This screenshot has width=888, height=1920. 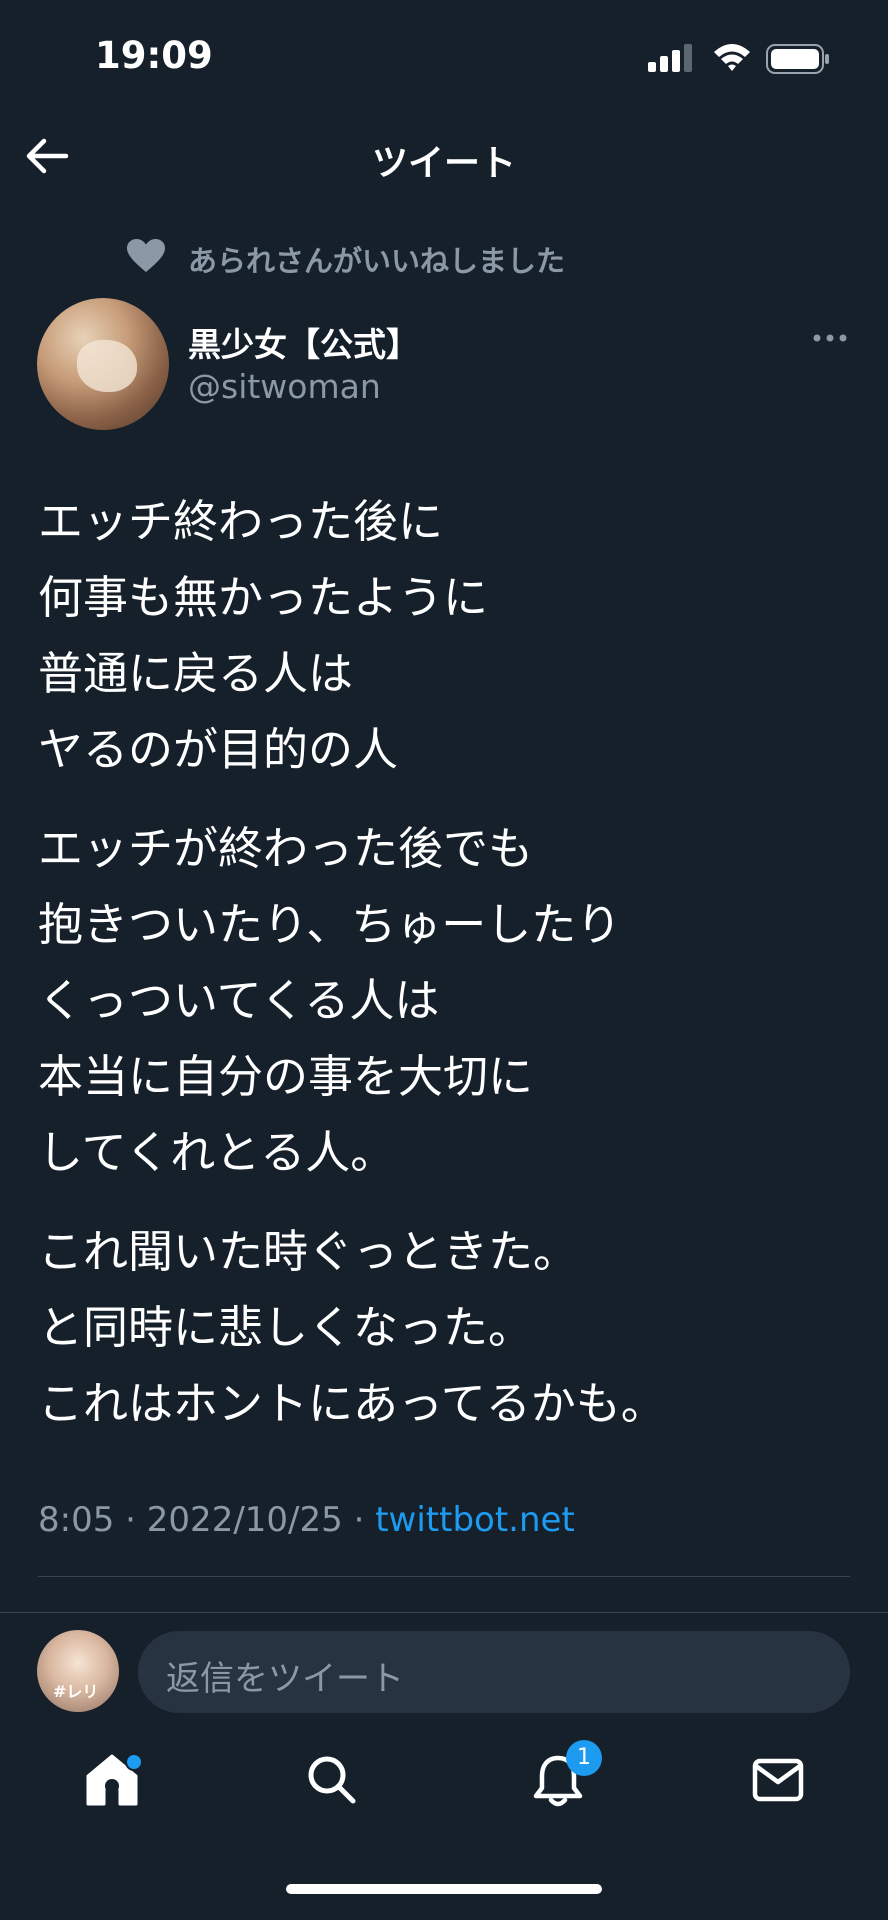 I want to click on status-bar: 19:09, so click(x=444, y=60).